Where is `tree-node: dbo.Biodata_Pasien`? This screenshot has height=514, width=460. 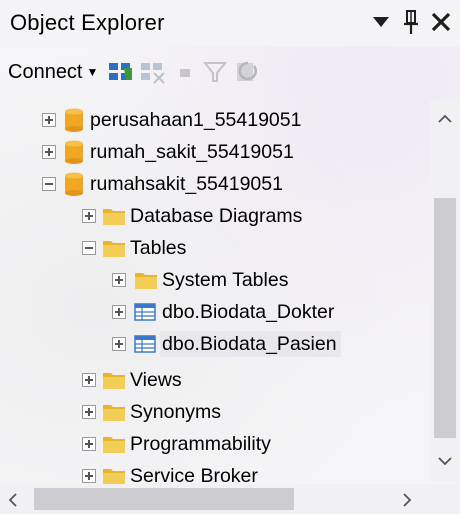
tree-node: dbo.Biodata_Pasien is located at coordinates (215, 344).